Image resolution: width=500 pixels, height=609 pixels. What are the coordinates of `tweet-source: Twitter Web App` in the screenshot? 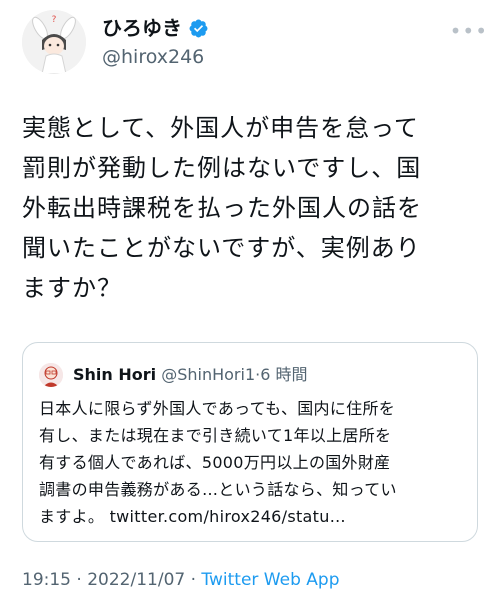 It's located at (270, 580).